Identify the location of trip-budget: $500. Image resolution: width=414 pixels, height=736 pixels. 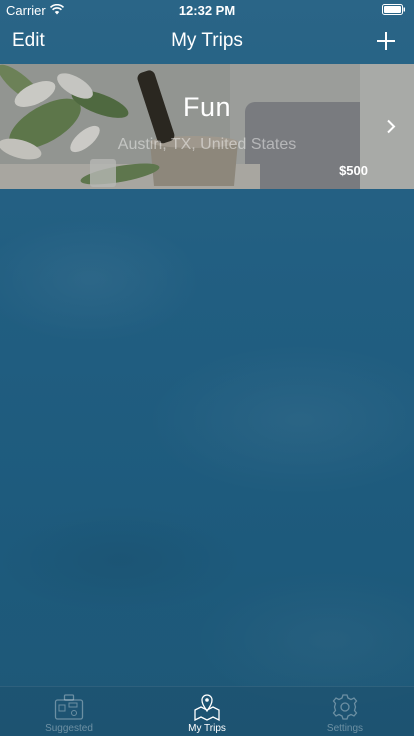
(353, 170).